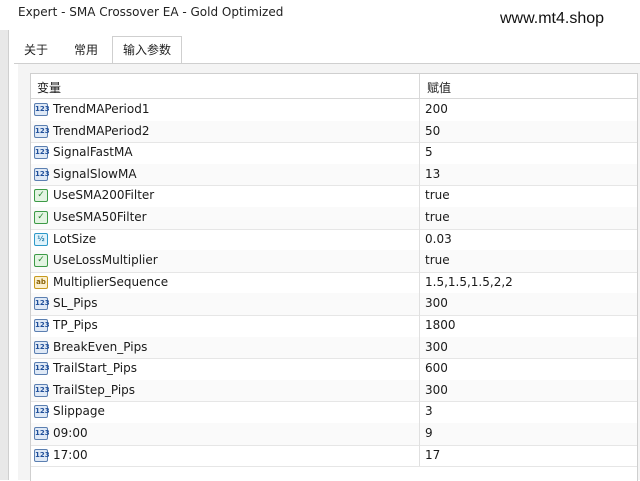 This screenshot has width=640, height=481. I want to click on parameter-value: 1.5,1.5,1.5,2,2, so click(469, 282).